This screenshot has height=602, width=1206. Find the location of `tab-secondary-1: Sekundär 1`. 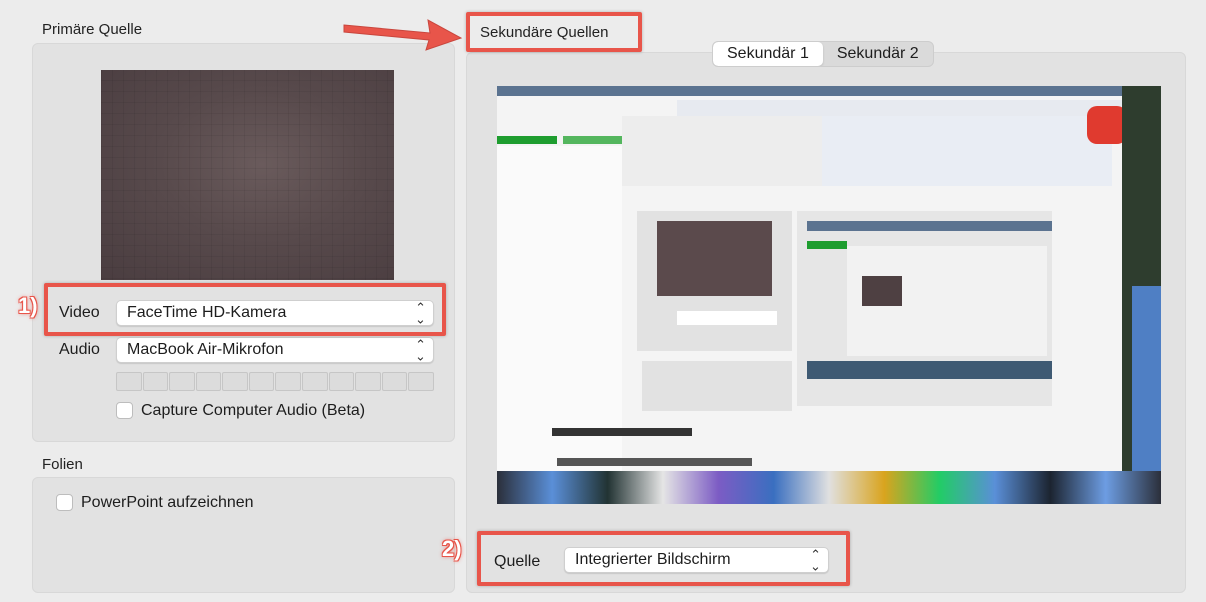

tab-secondary-1: Sekundär 1 is located at coordinates (768, 54).